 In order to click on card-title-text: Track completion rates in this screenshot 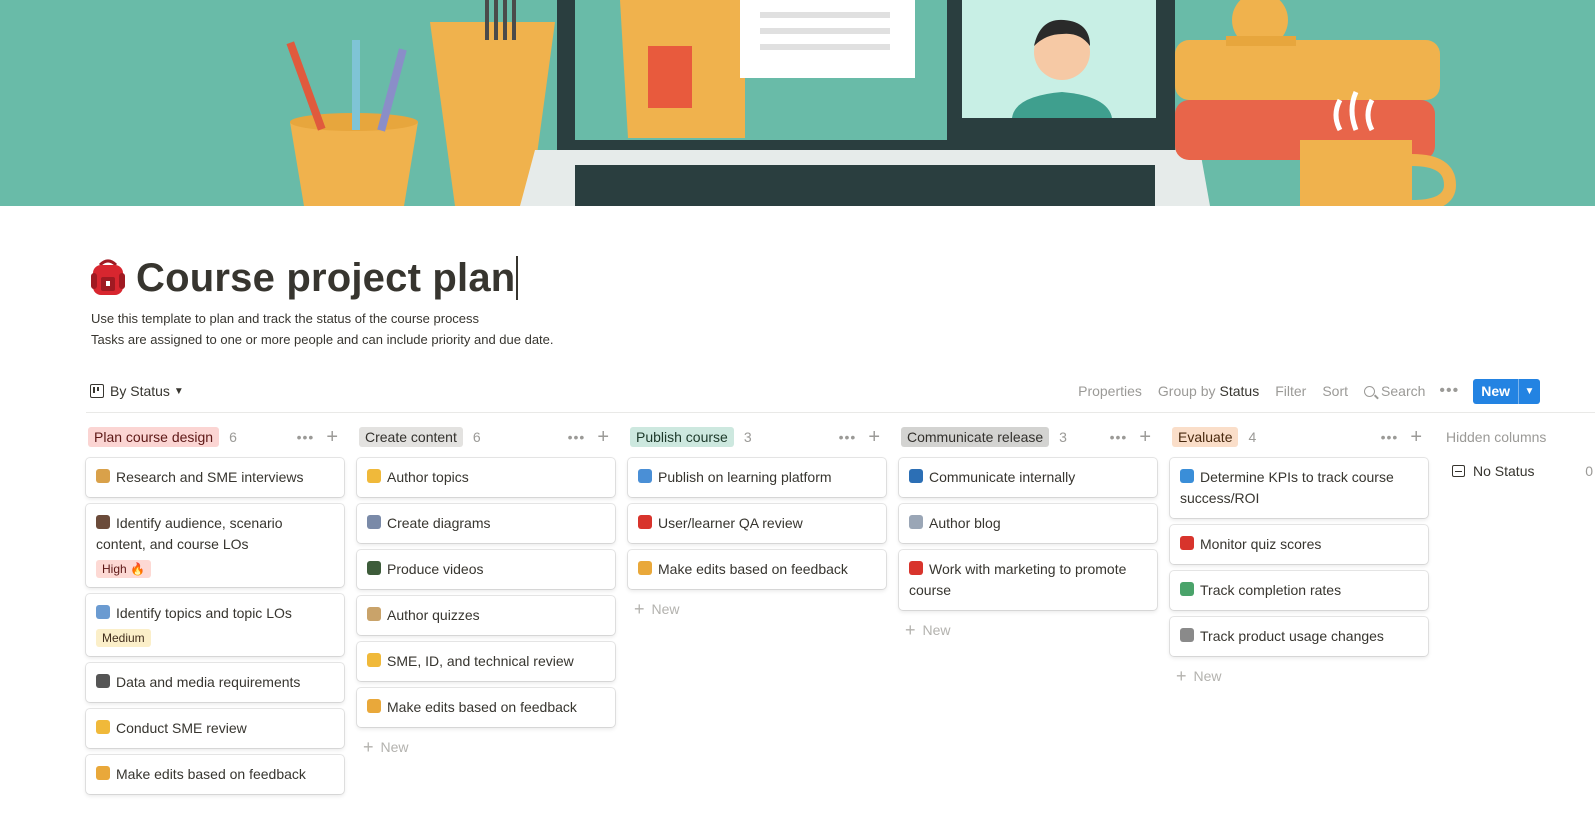, I will do `click(1271, 590)`.